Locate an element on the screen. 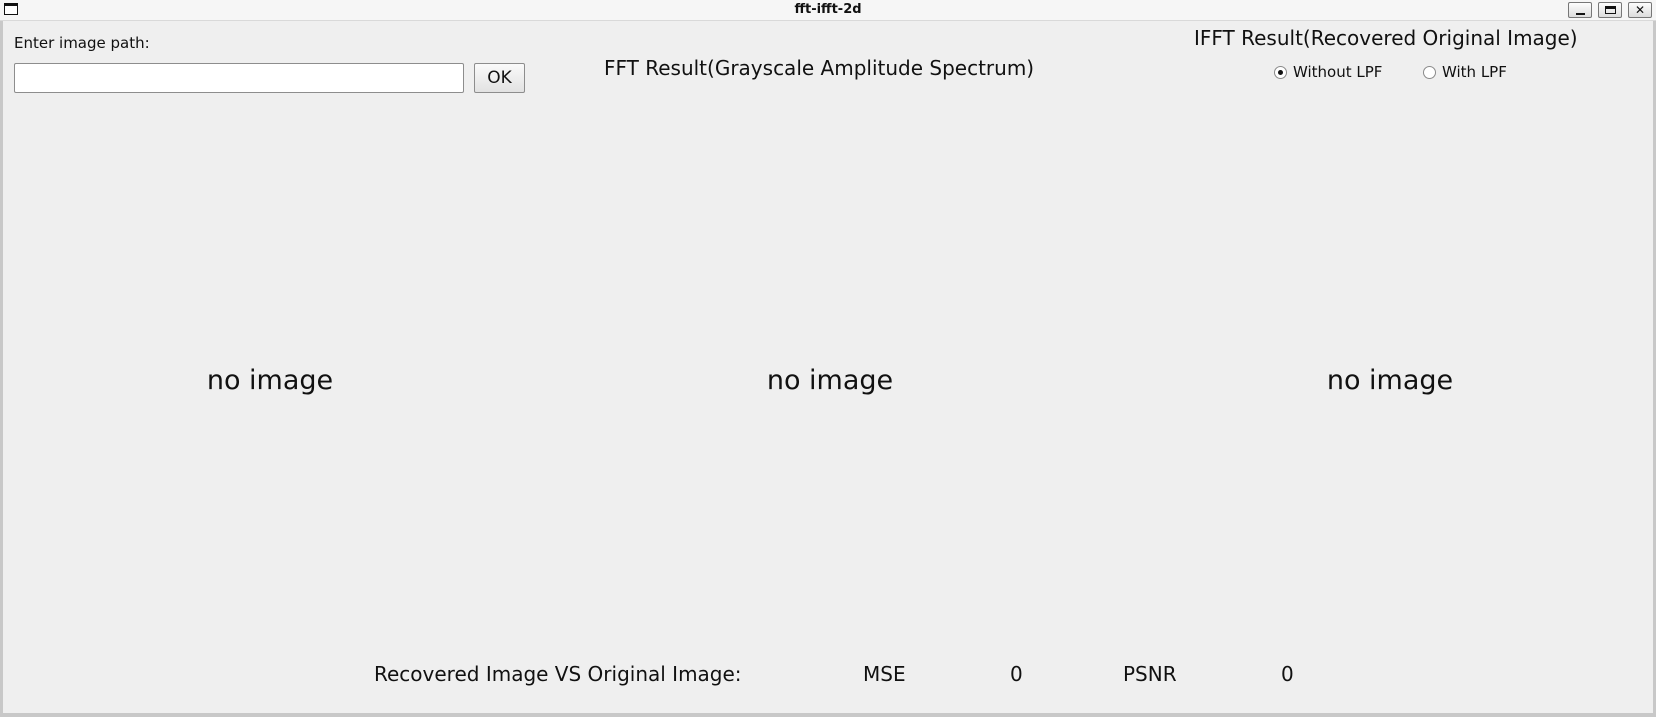 The image size is (1656, 717). minimize-icon is located at coordinates (1580, 13).